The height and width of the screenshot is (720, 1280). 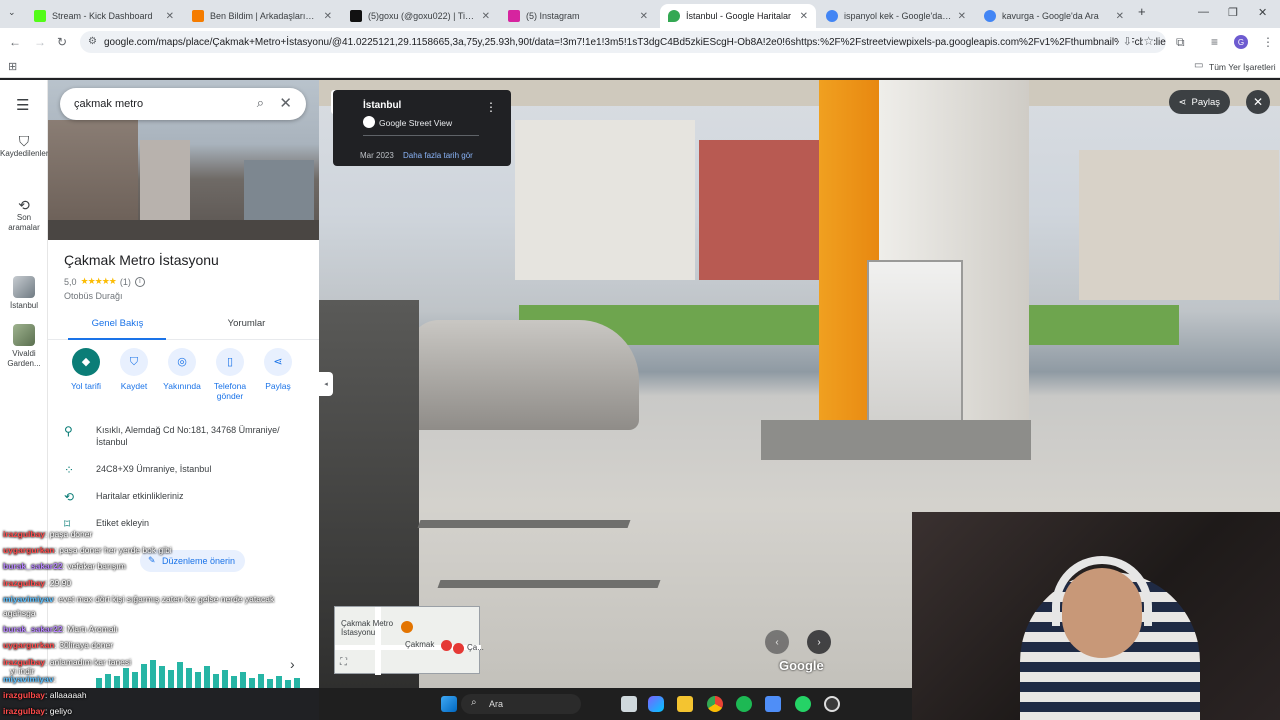 I want to click on media-icon: ≡, so click(x=1214, y=42).